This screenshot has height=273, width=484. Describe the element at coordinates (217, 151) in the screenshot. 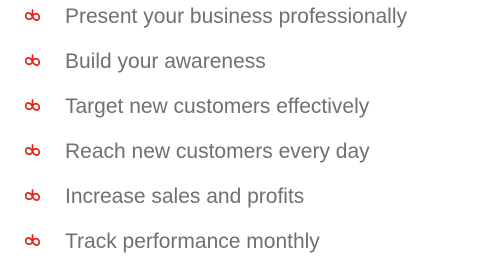

I see `benefit-label: Reach new customers every day` at that location.